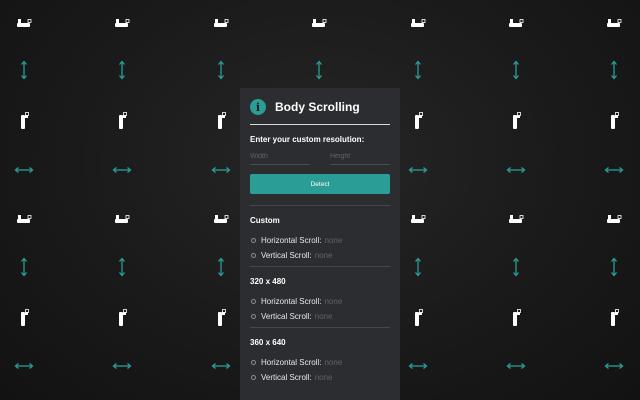 The width and height of the screenshot is (640, 400). What do you see at coordinates (320, 157) in the screenshot?
I see `resolution-inputs` at bounding box center [320, 157].